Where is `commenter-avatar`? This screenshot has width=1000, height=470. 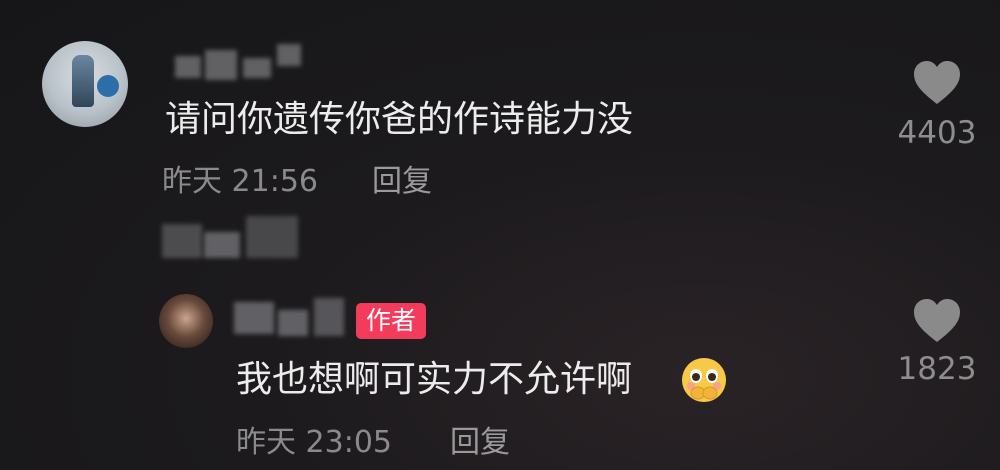 commenter-avatar is located at coordinates (85, 84).